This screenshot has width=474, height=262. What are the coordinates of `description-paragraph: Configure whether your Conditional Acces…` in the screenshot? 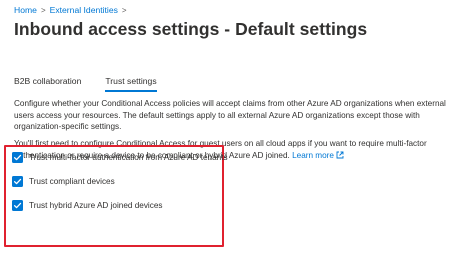 It's located at (230, 115).